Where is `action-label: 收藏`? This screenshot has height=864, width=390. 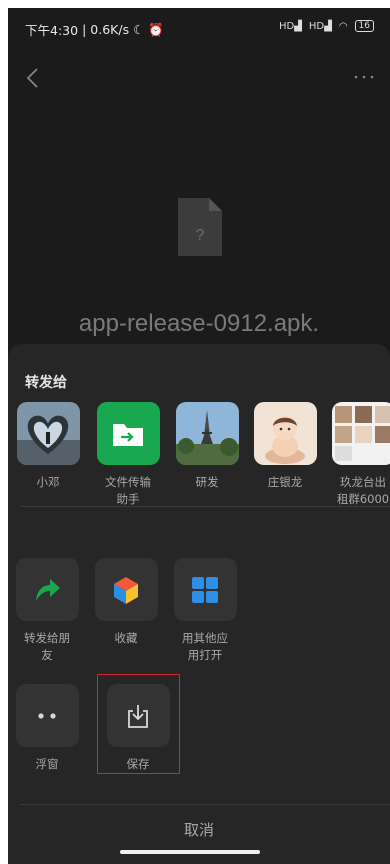 action-label: 收藏 is located at coordinates (126, 638).